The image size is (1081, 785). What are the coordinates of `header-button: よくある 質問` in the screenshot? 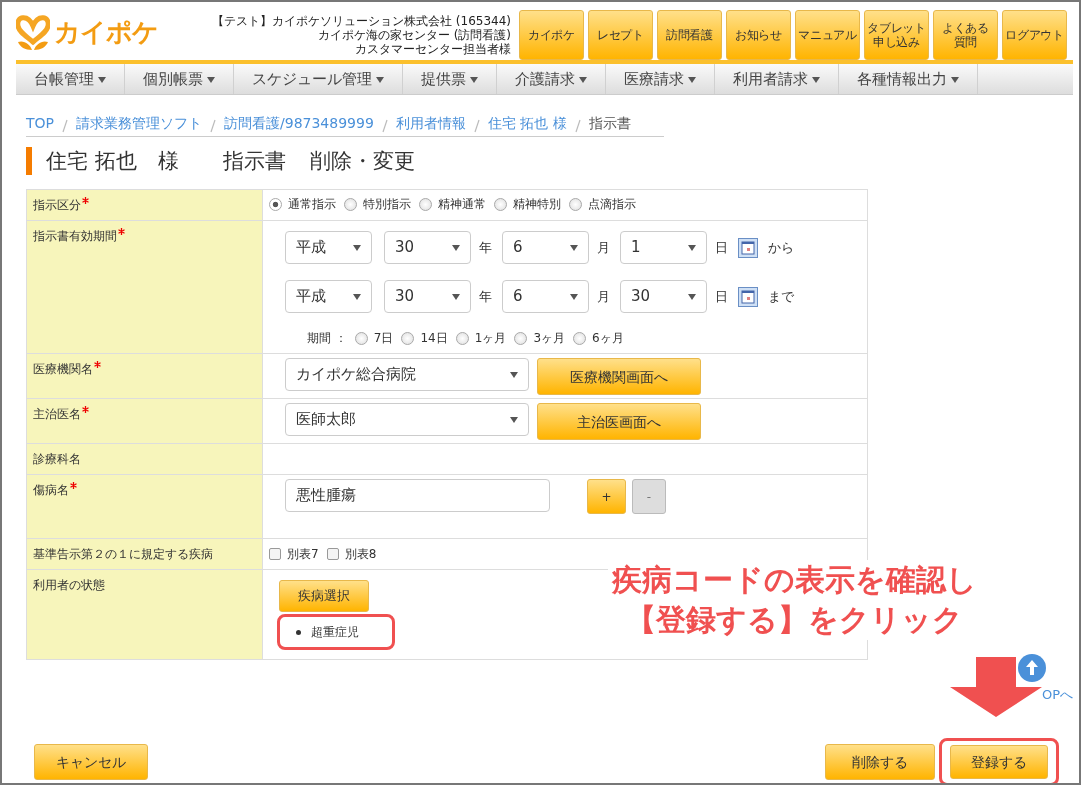 It's located at (965, 35).